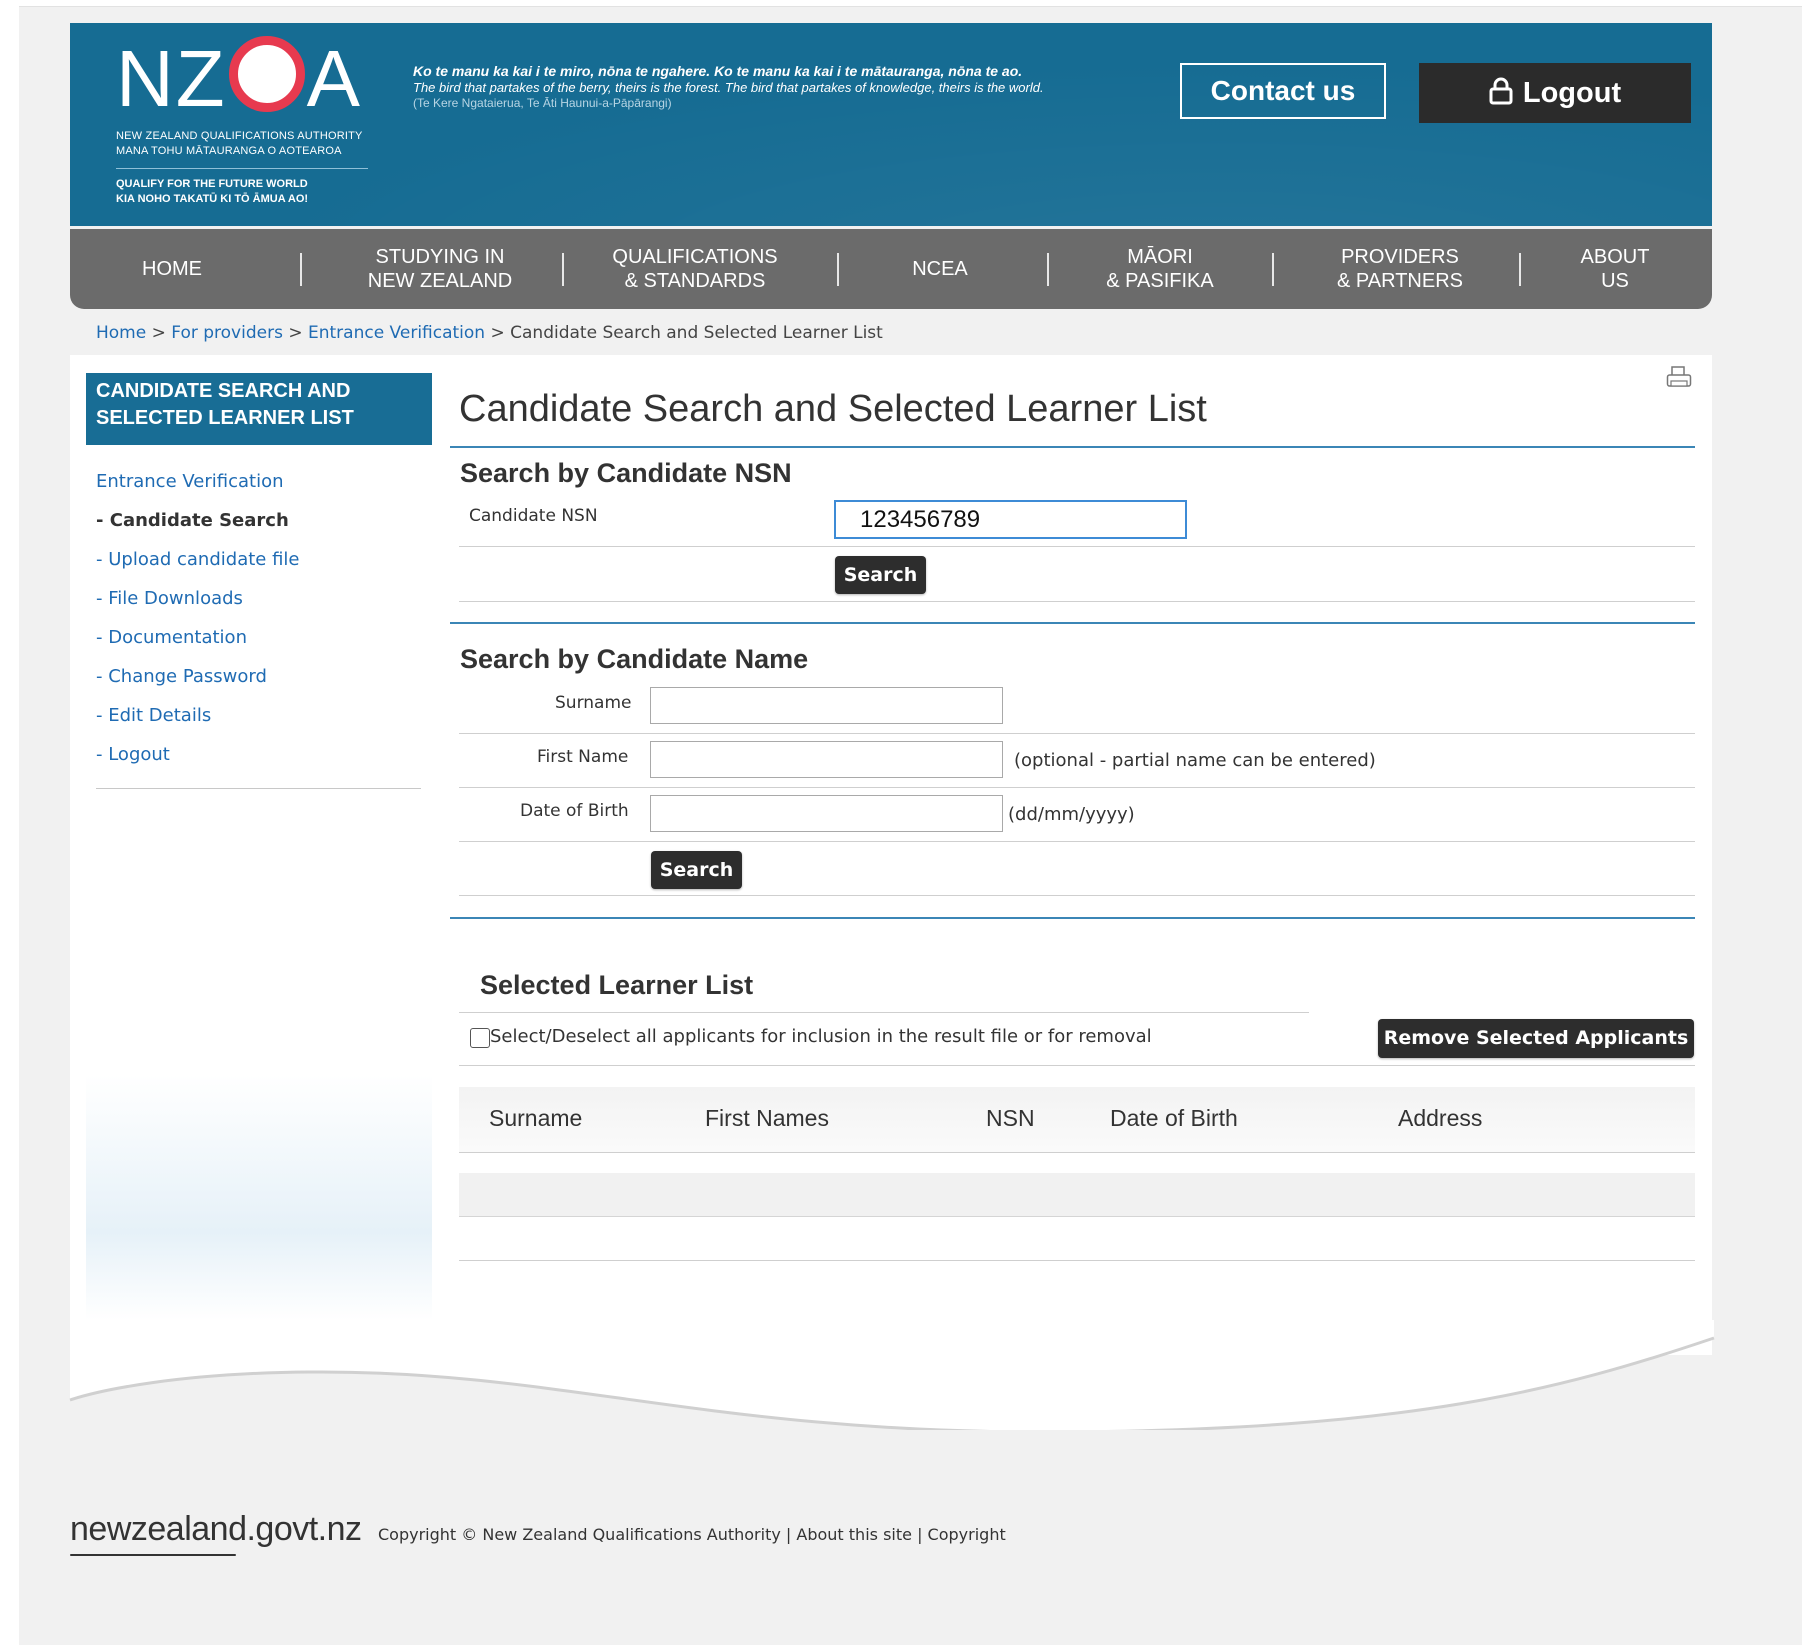 This screenshot has height=1645, width=1802. What do you see at coordinates (1440, 1118) in the screenshot?
I see `column-header-address: Address` at bounding box center [1440, 1118].